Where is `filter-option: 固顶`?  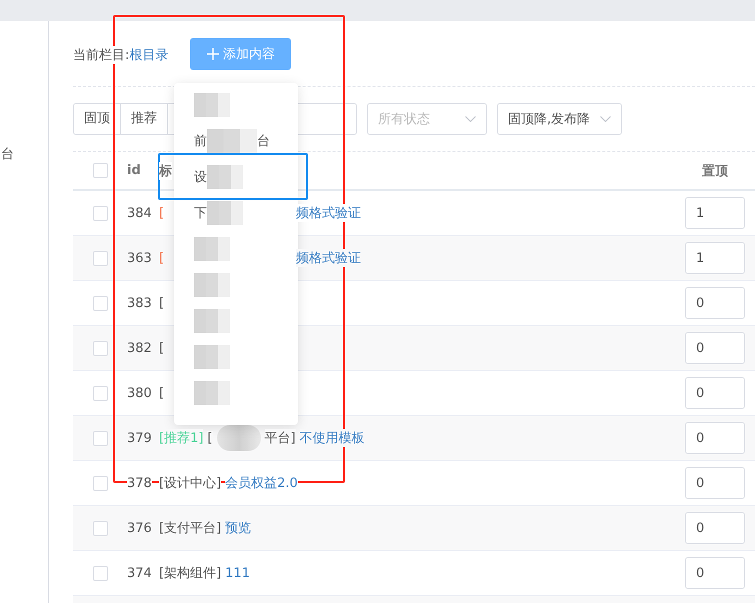
filter-option: 固顶 is located at coordinates (97, 119).